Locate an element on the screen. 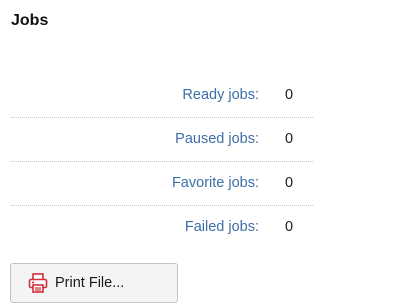 This screenshot has height=308, width=398. stat-row-ready: Ready jobs: 0 is located at coordinates (162, 96).